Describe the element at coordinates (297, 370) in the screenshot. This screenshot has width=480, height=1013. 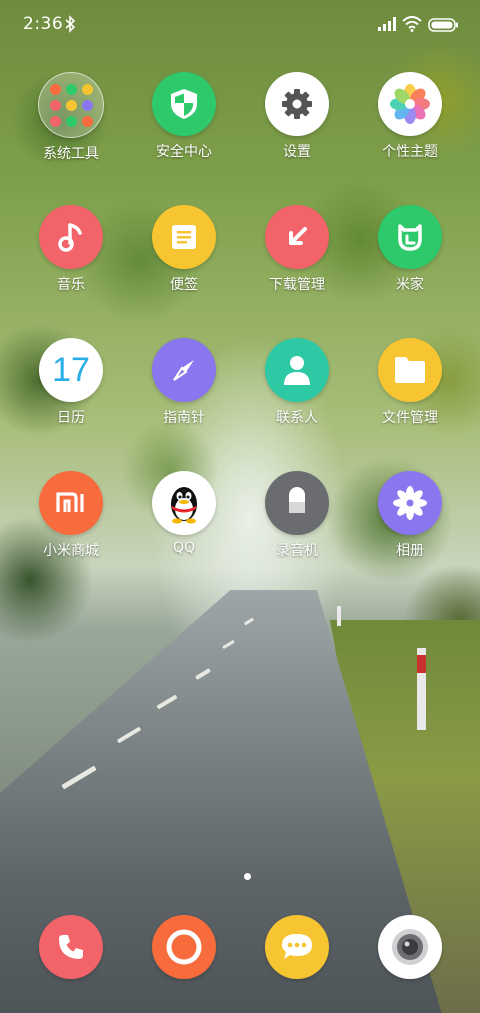
I see `contact-icon` at that location.